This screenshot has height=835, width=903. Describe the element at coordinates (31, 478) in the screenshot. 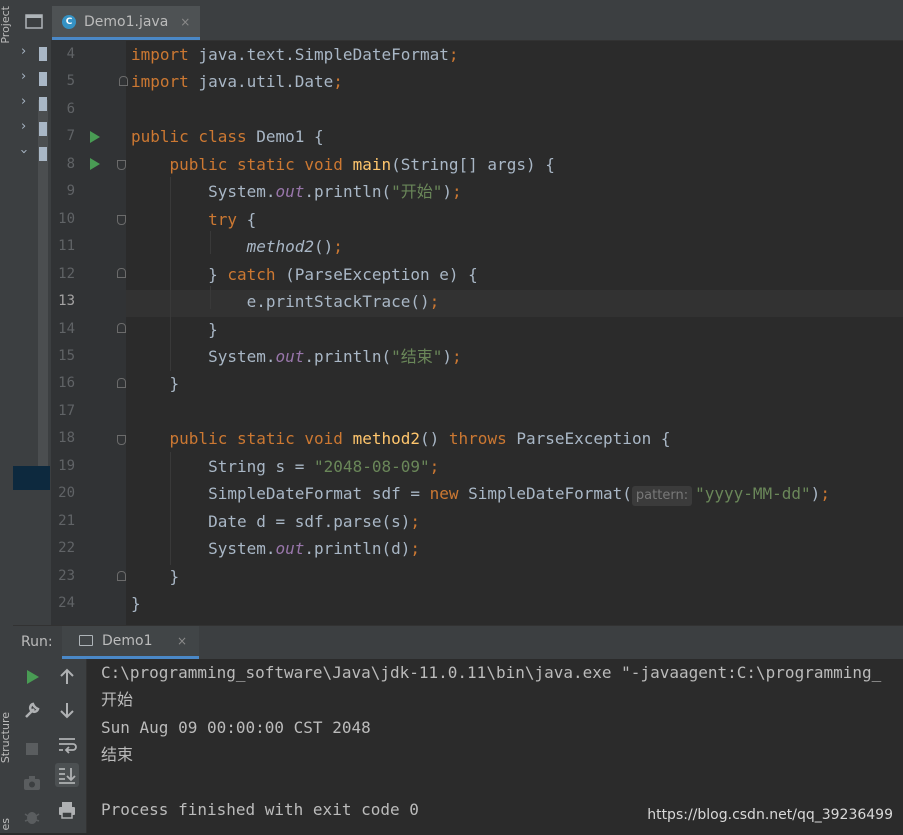

I see `project-tree-selected-row` at that location.